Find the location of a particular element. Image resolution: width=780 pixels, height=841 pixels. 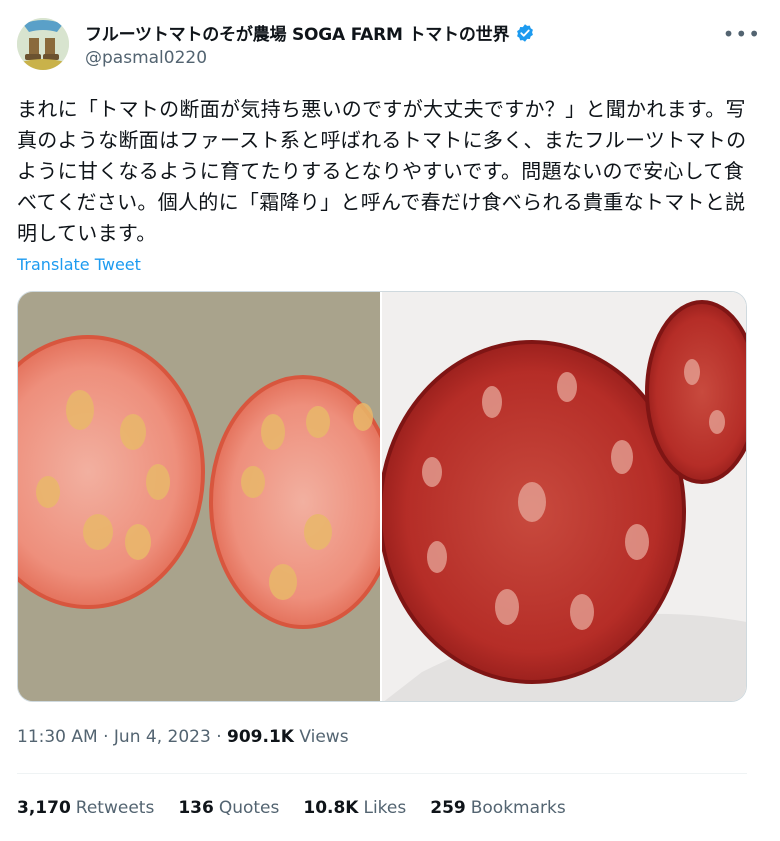

bookmarks-count: 259 is located at coordinates (448, 808).